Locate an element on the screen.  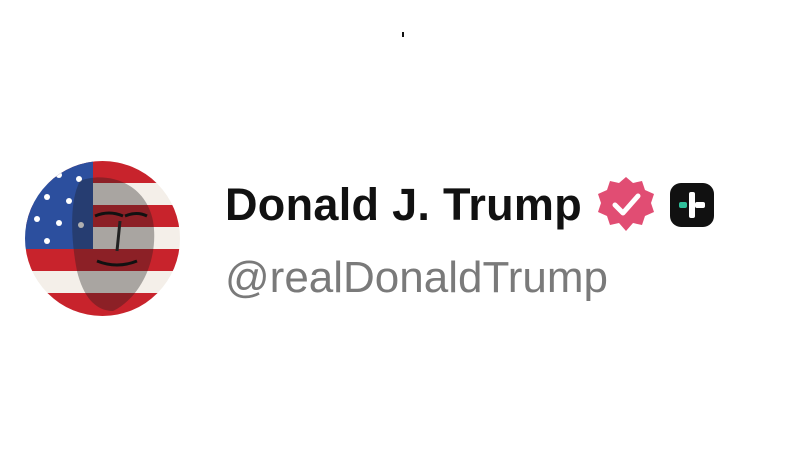
name-row: Donald J. Trump is located at coordinates (470, 205).